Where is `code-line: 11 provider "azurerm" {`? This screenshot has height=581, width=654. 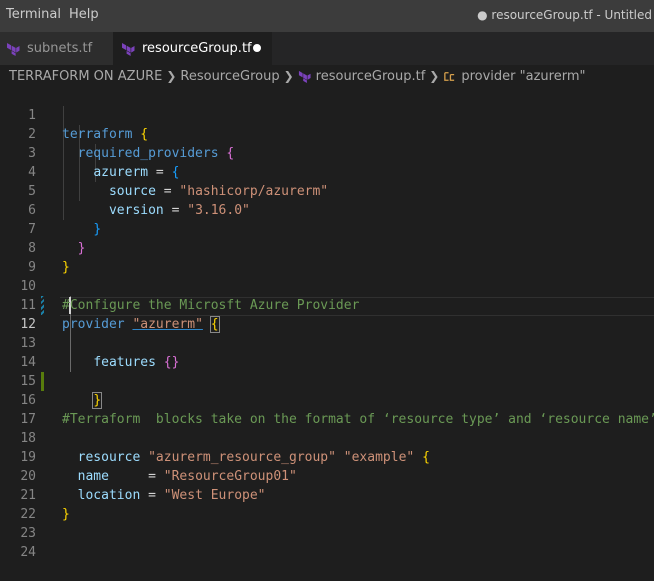
code-line: 11 provider "azurerm" { is located at coordinates (327, 305).